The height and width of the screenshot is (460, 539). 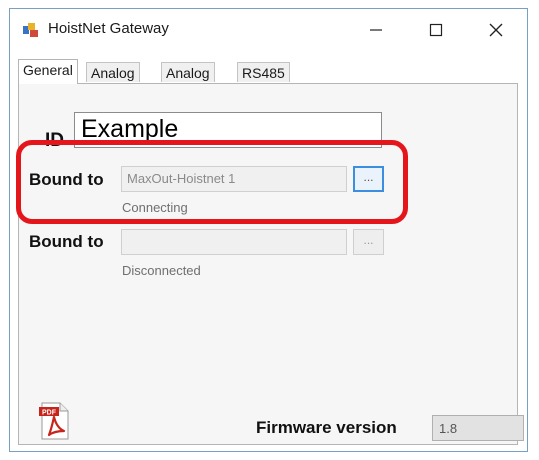 What do you see at coordinates (263, 72) in the screenshot?
I see `tab-rs485: RS485` at bounding box center [263, 72].